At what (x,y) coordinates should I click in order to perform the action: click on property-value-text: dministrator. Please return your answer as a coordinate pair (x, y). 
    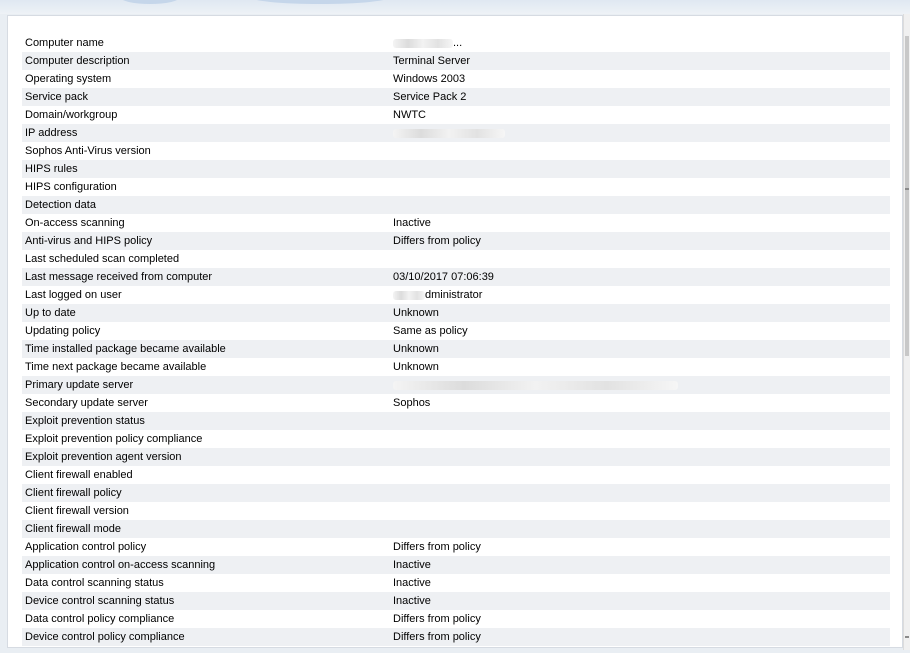
    Looking at the image, I should click on (454, 295).